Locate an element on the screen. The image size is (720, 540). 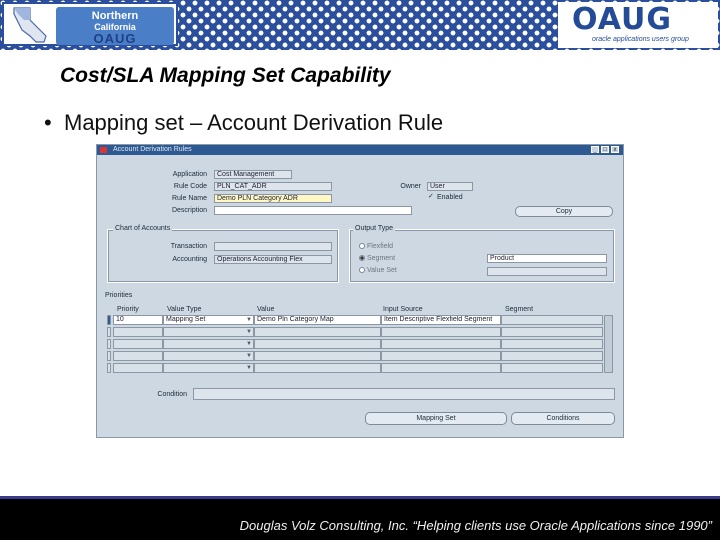
priorities-title: Priorities is located at coordinates (119, 296).